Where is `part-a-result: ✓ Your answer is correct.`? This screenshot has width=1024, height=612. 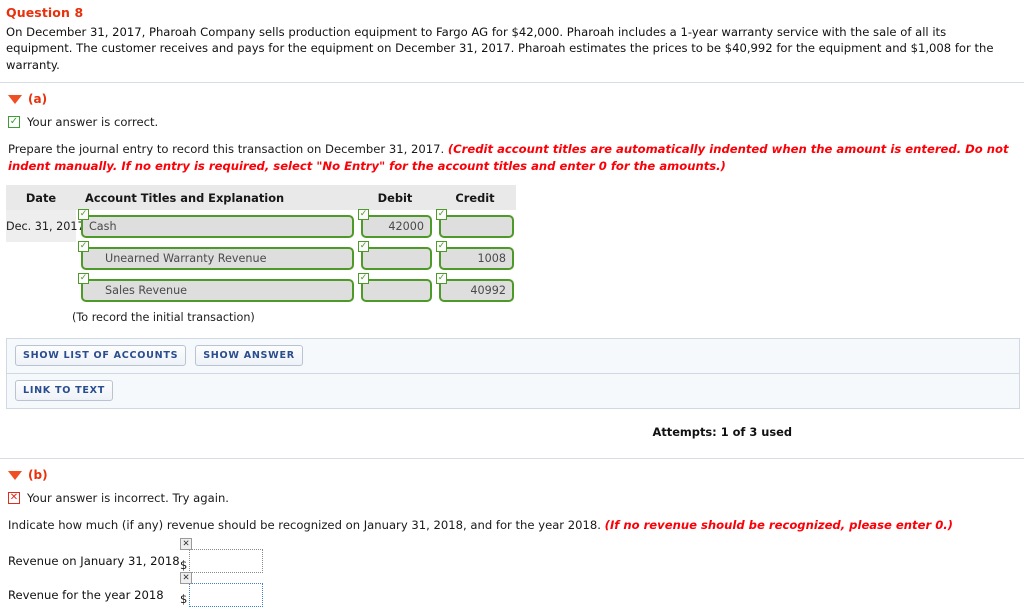
part-a-result: ✓ Your answer is correct. is located at coordinates (512, 117).